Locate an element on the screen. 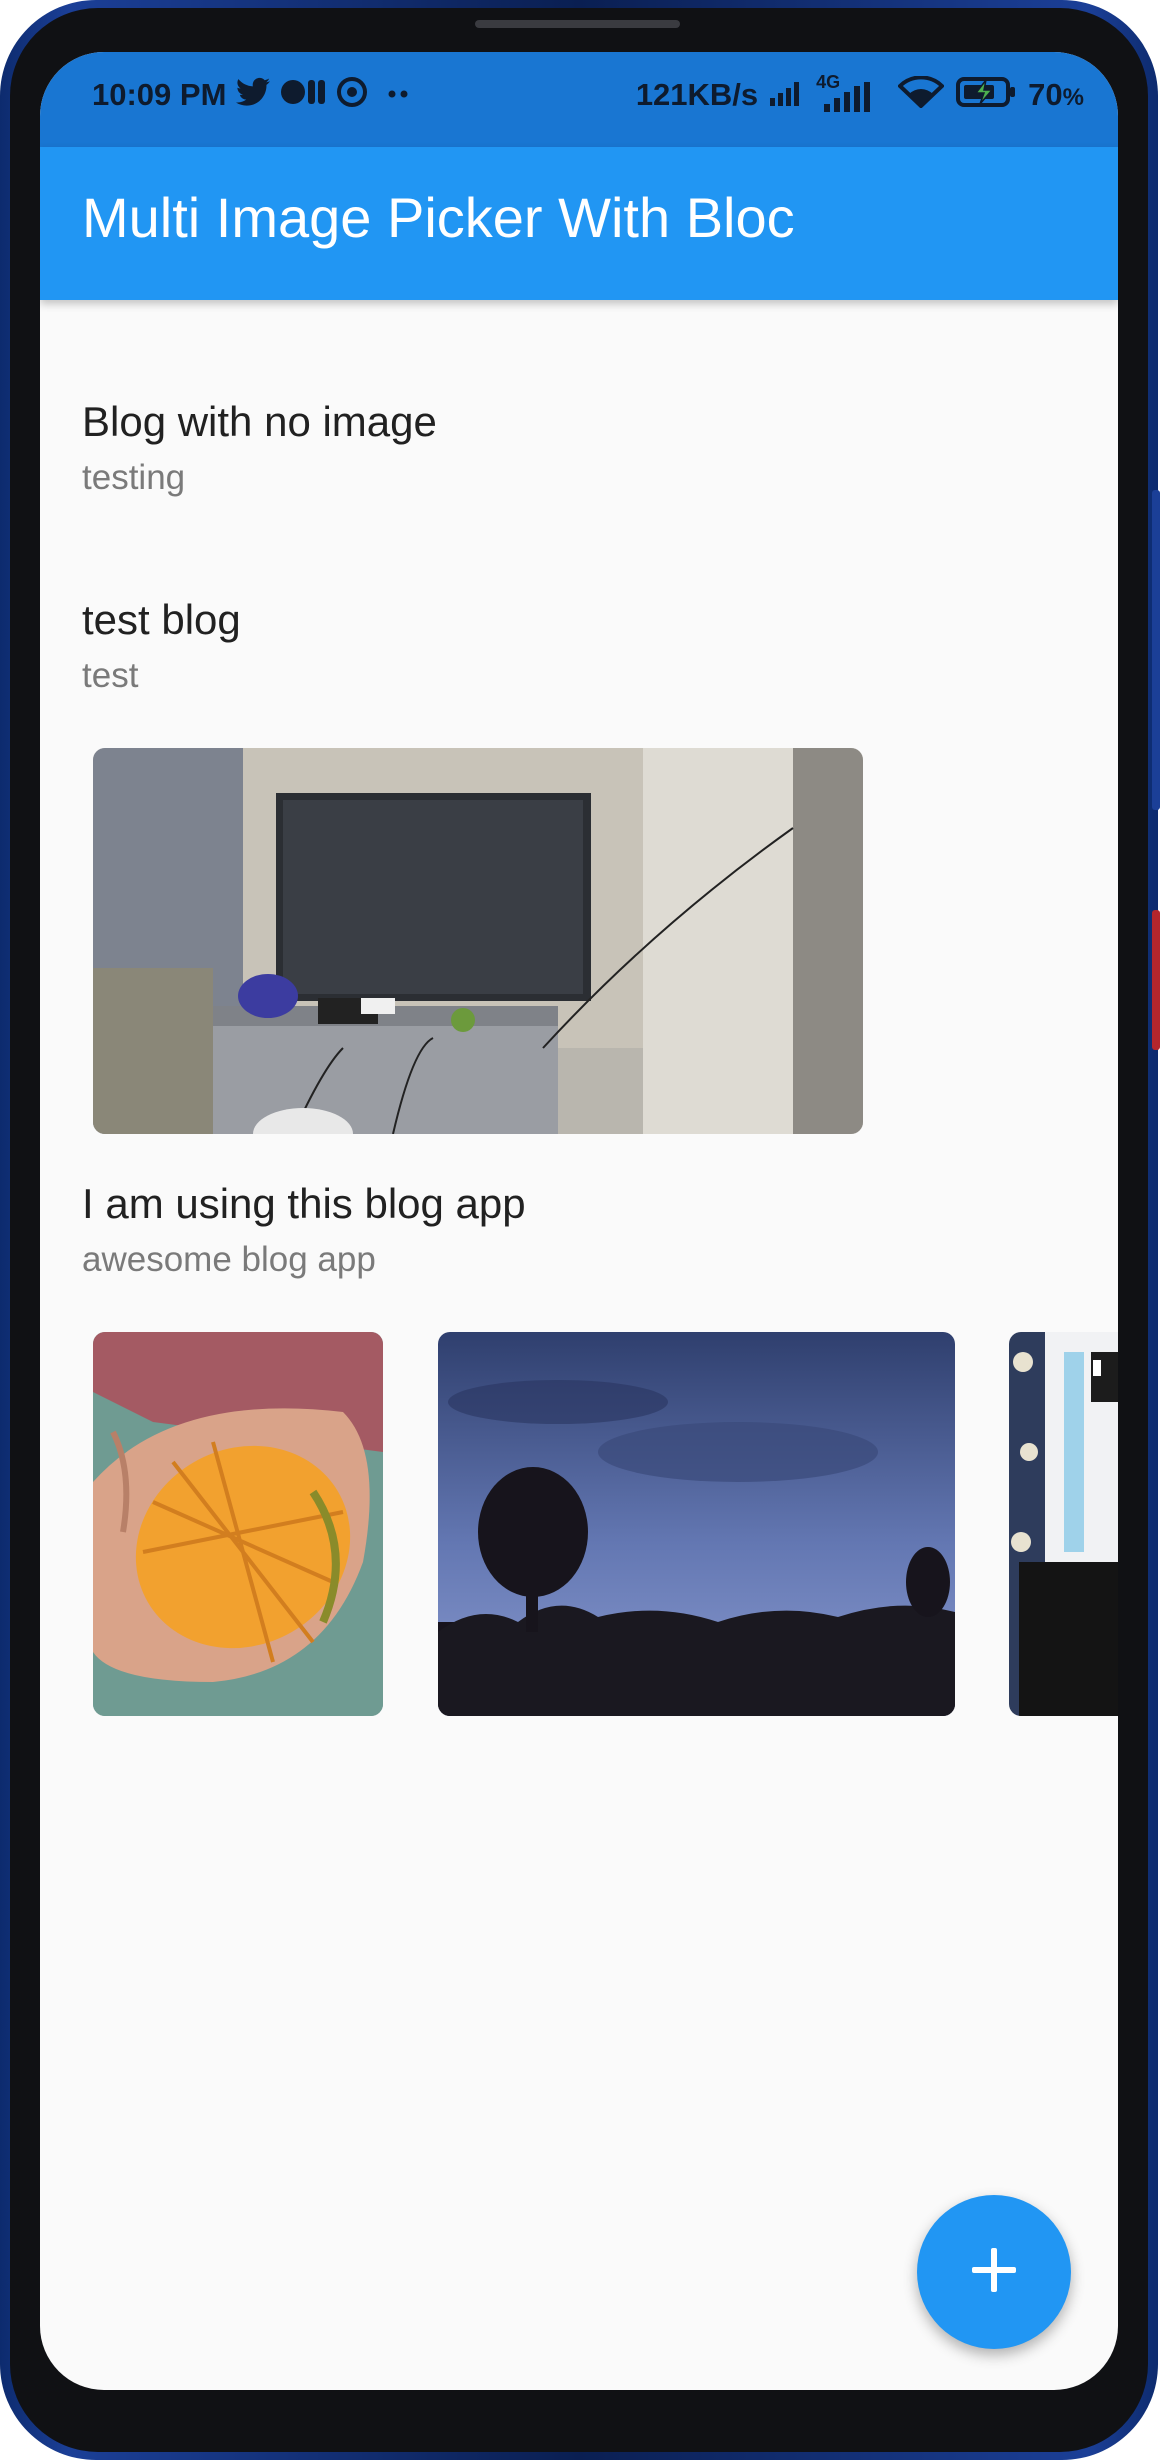 This screenshot has height=2462, width=1162. add-blog-button is located at coordinates (994, 2272).